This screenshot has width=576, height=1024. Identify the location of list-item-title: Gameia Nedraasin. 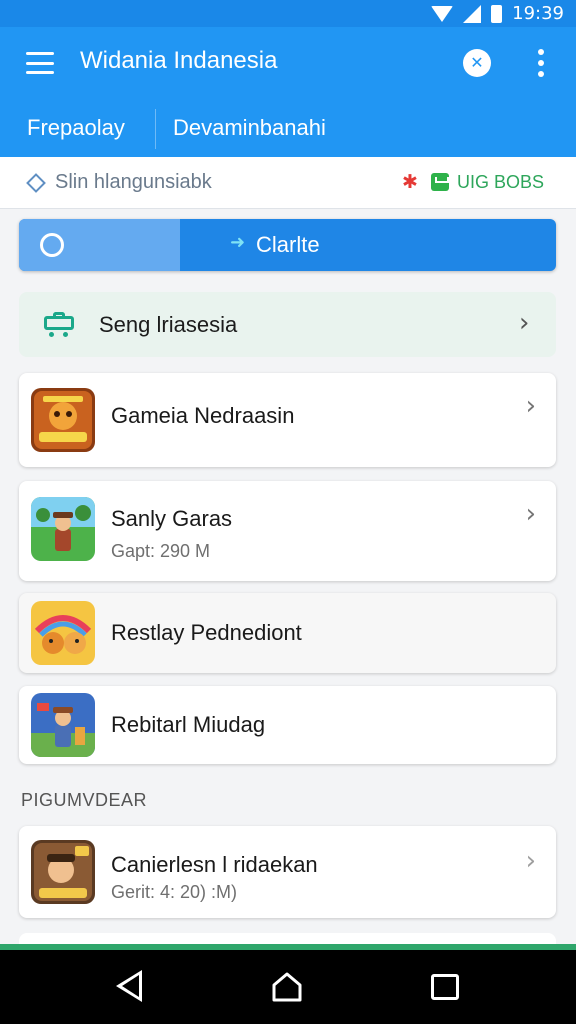
(203, 415).